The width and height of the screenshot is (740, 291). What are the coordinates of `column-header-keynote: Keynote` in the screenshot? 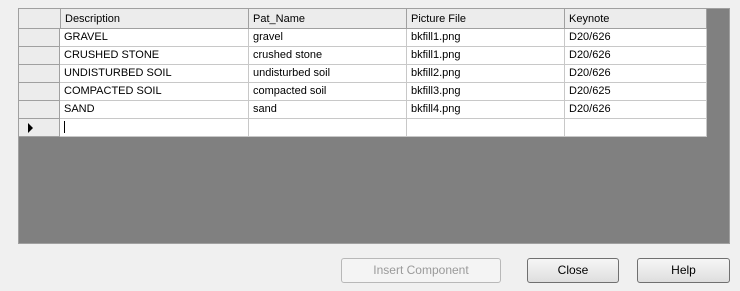 It's located at (636, 19).